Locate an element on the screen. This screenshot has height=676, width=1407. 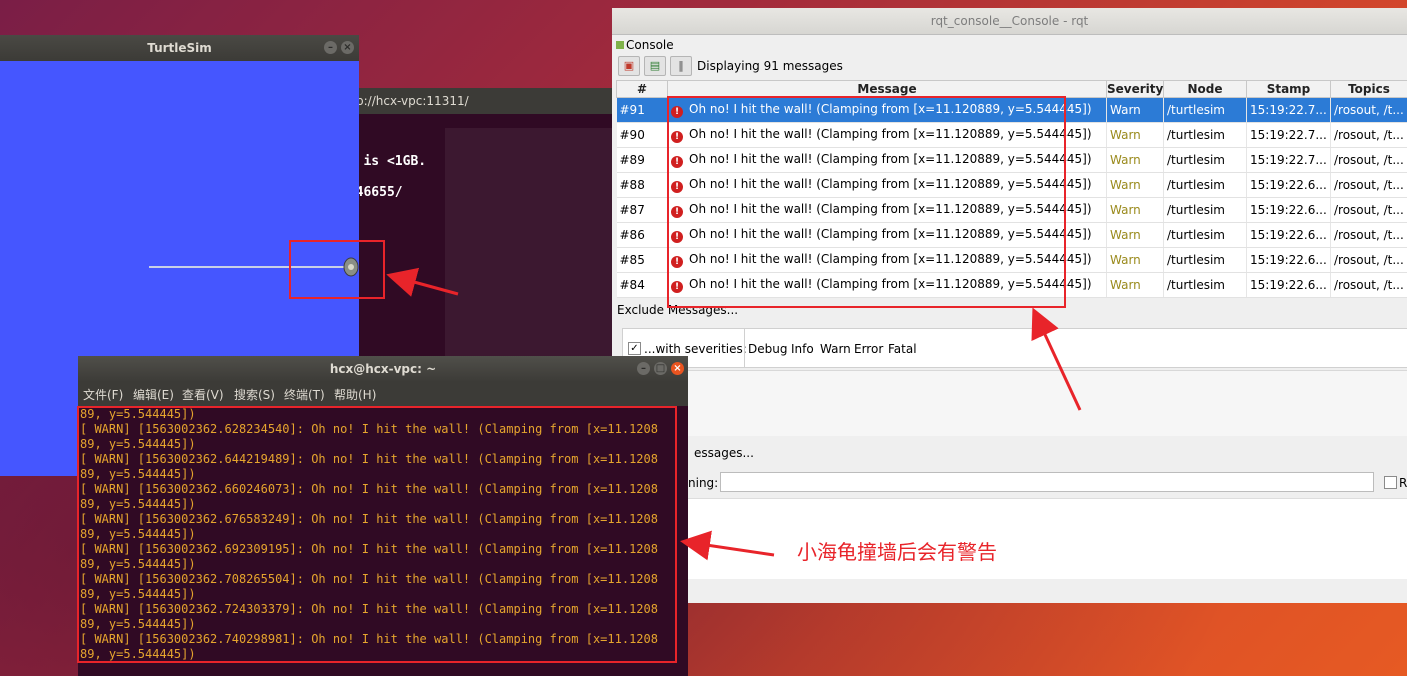
arrow-to-terminal is located at coordinates (727, 545).